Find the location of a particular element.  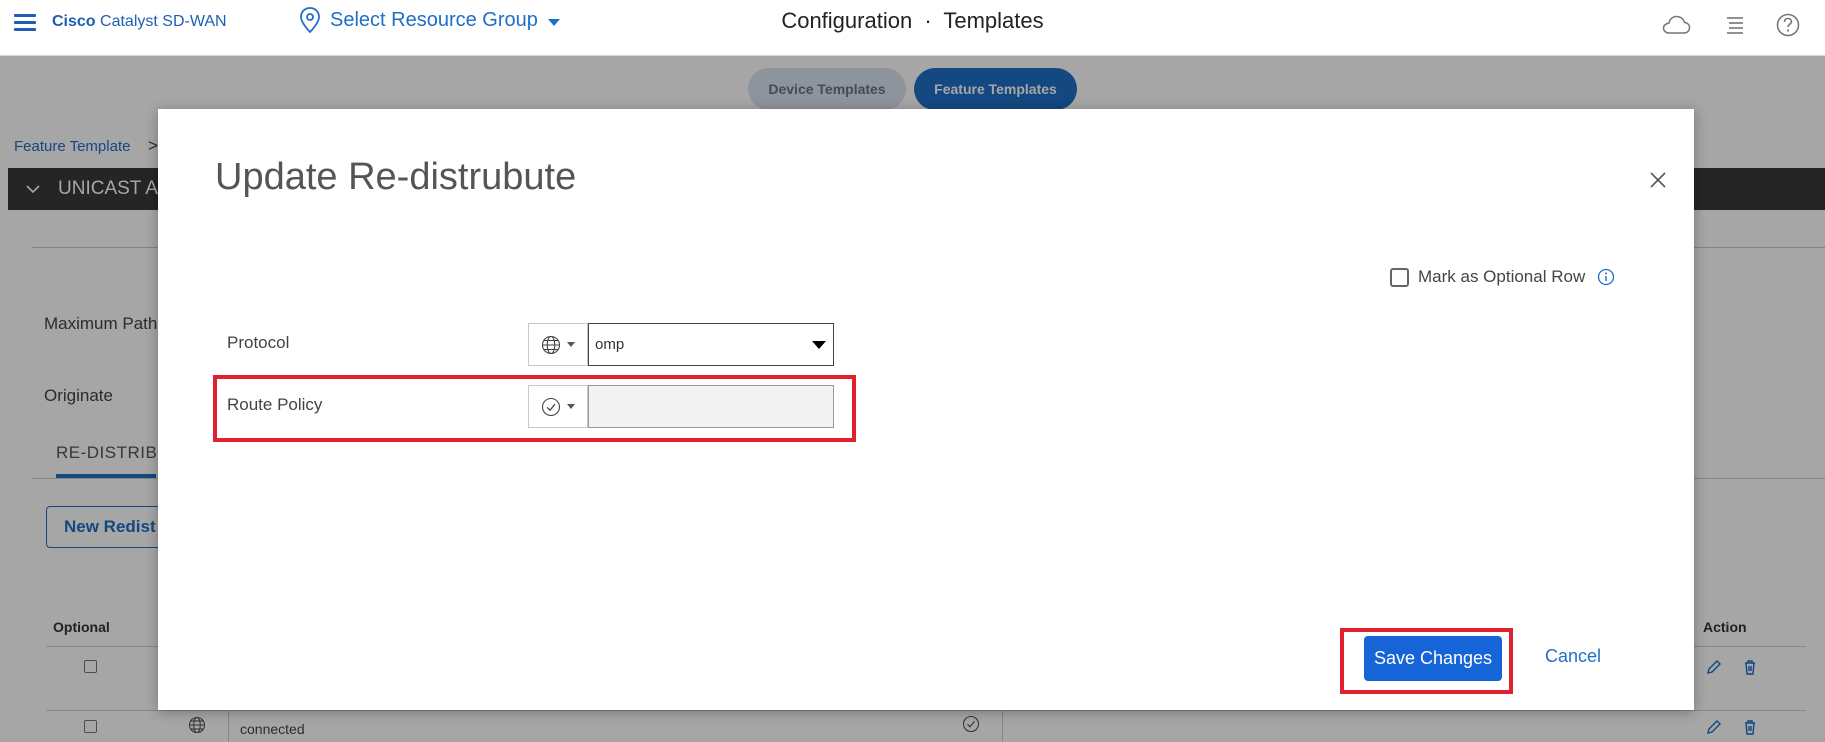

page-title: Configuration · Templates is located at coordinates (912, 21).